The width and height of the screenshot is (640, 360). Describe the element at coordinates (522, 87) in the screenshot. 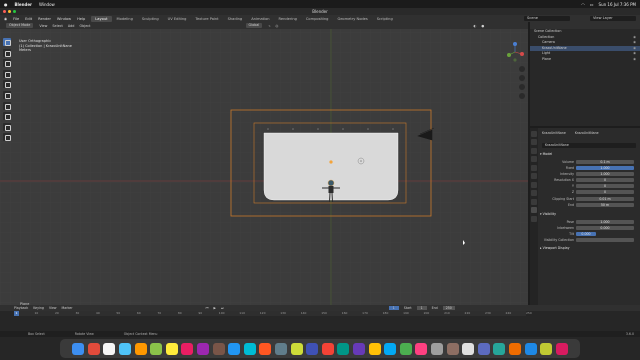

I see `camera-view-icon` at that location.